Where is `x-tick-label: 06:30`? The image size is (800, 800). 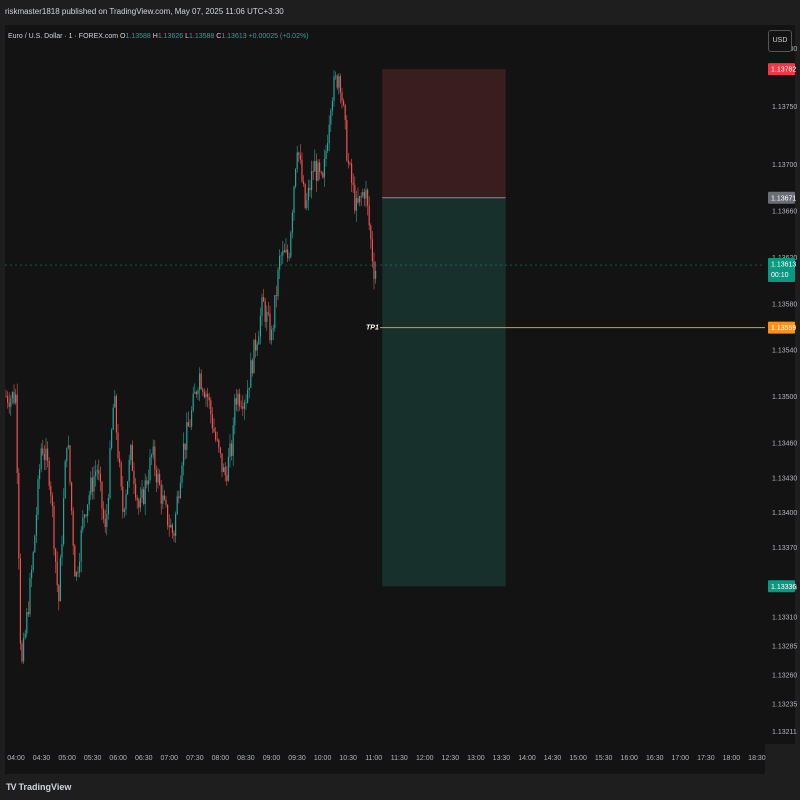
x-tick-label: 06:30 is located at coordinates (144, 758).